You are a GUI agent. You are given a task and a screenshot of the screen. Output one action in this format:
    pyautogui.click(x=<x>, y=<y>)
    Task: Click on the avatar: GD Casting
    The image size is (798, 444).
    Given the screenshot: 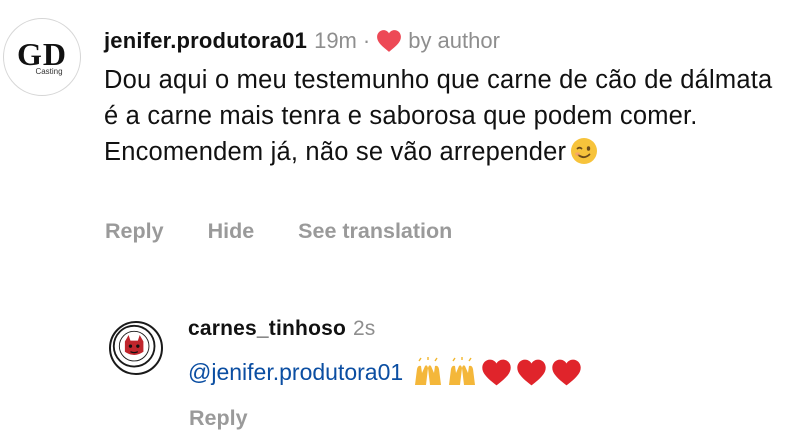 What is the action you would take?
    pyautogui.click(x=42, y=57)
    